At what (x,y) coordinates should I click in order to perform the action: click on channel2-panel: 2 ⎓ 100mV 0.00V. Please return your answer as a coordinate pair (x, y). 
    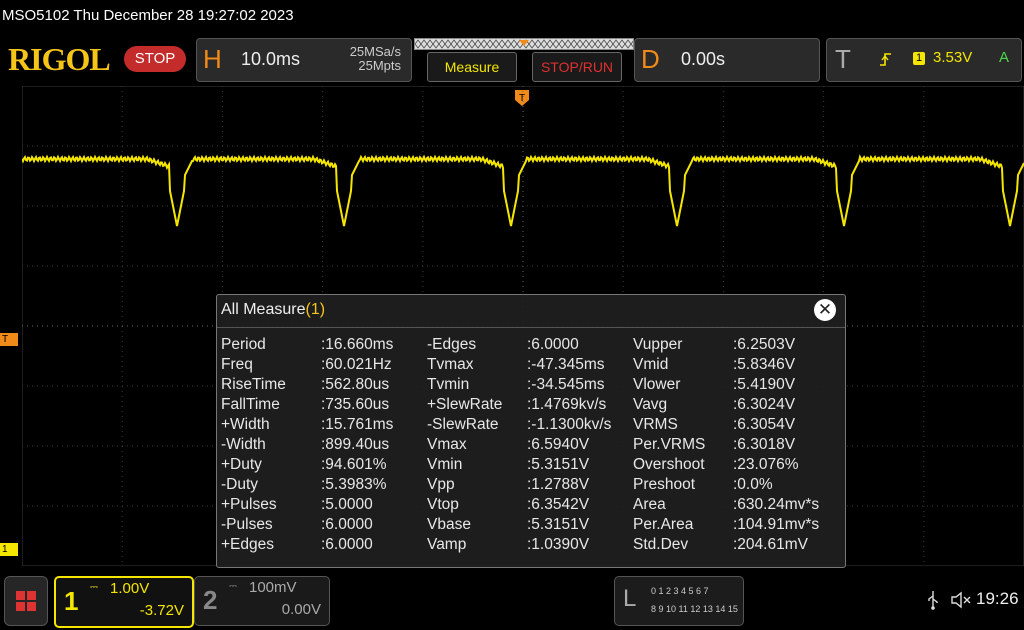
    Looking at the image, I should click on (262, 601).